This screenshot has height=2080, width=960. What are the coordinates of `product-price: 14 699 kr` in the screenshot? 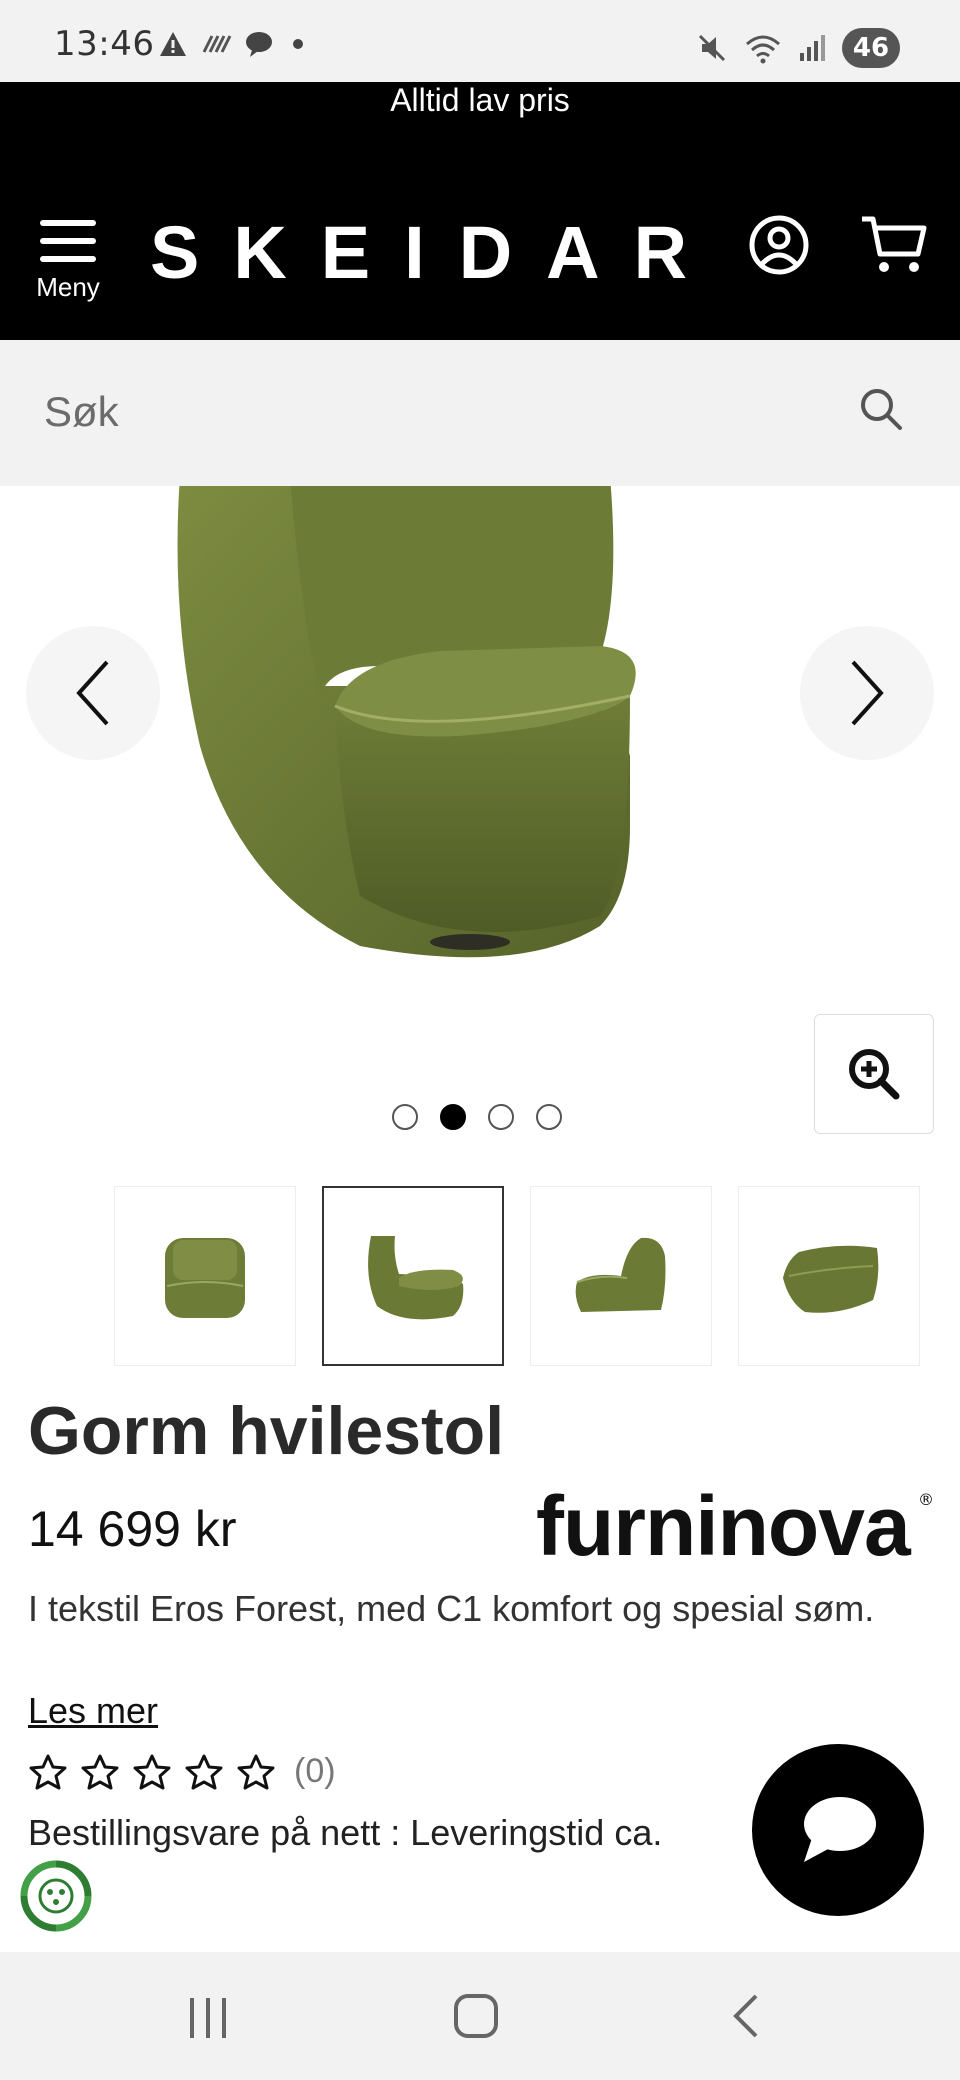 It's located at (132, 1529).